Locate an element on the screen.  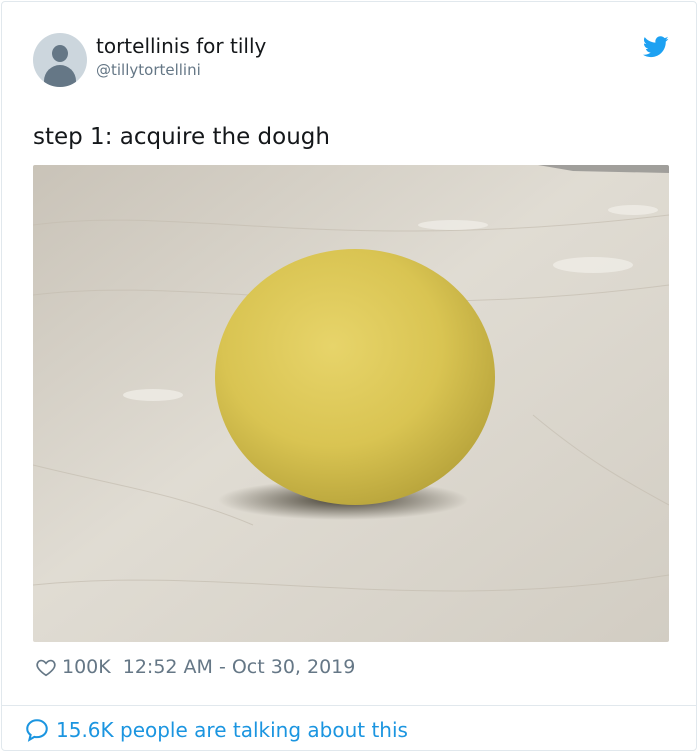
like-count: 100K is located at coordinates (86, 667).